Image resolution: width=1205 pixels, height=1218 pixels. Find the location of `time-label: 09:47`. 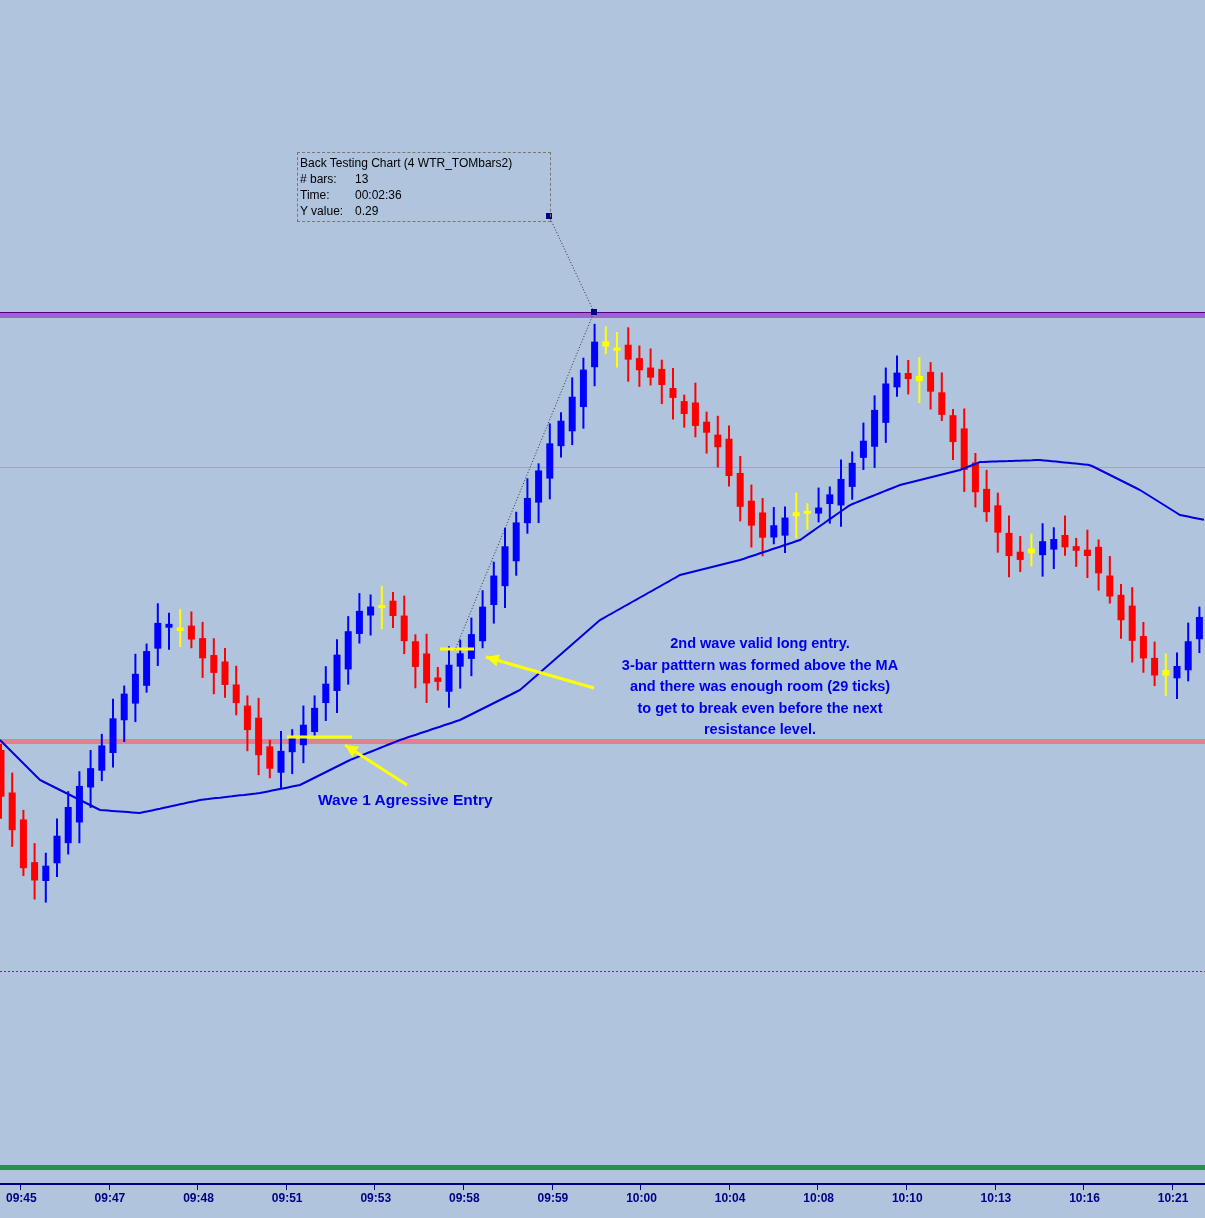

time-label: 09:47 is located at coordinates (110, 1198).